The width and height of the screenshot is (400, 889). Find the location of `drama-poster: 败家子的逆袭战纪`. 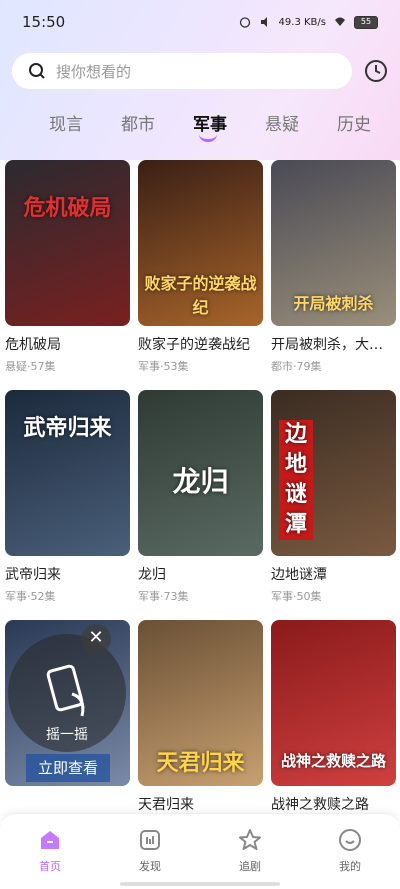

drama-poster: 败家子的逆袭战纪 is located at coordinates (200, 243).